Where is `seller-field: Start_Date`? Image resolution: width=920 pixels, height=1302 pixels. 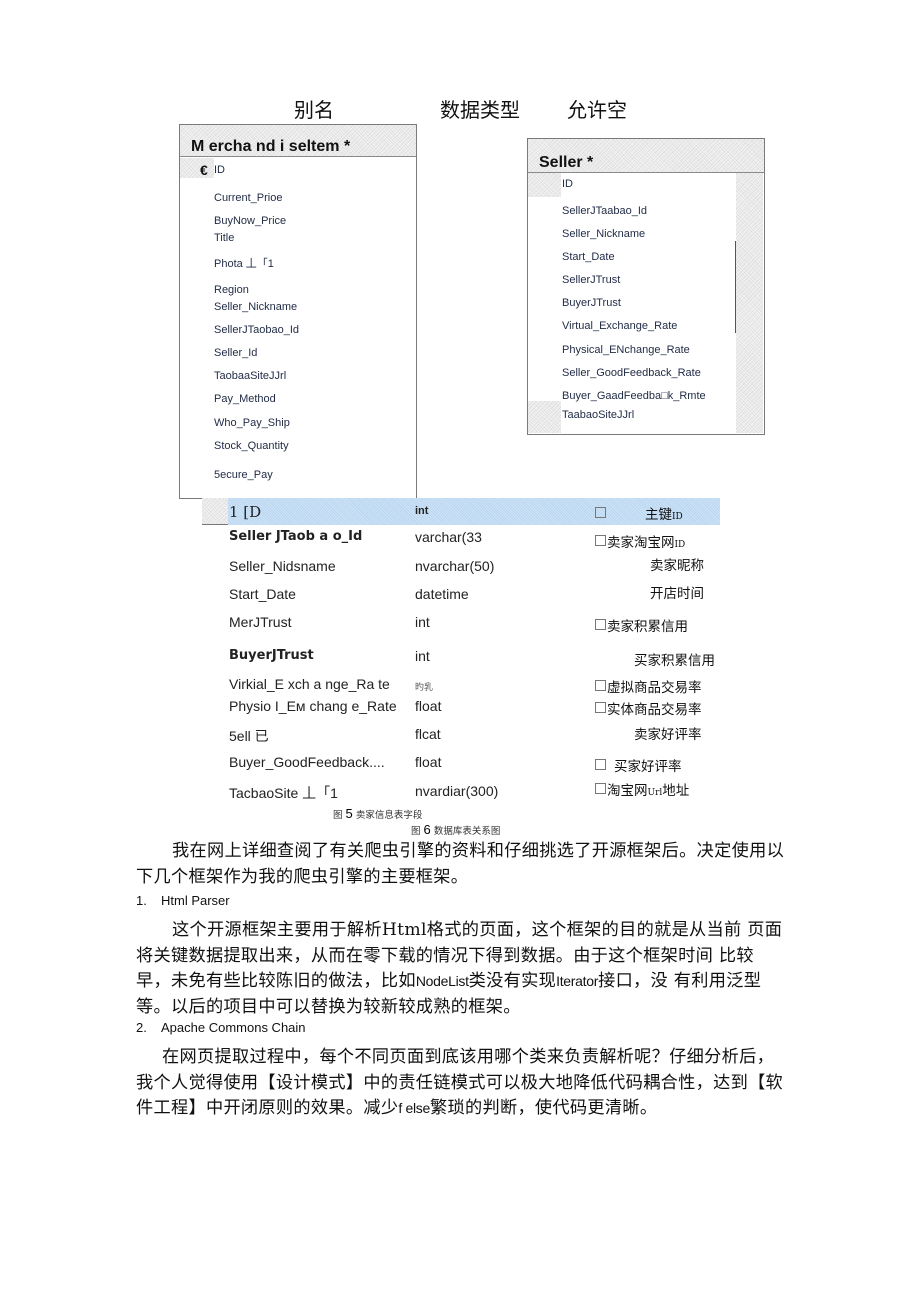 seller-field: Start_Date is located at coordinates (588, 257).